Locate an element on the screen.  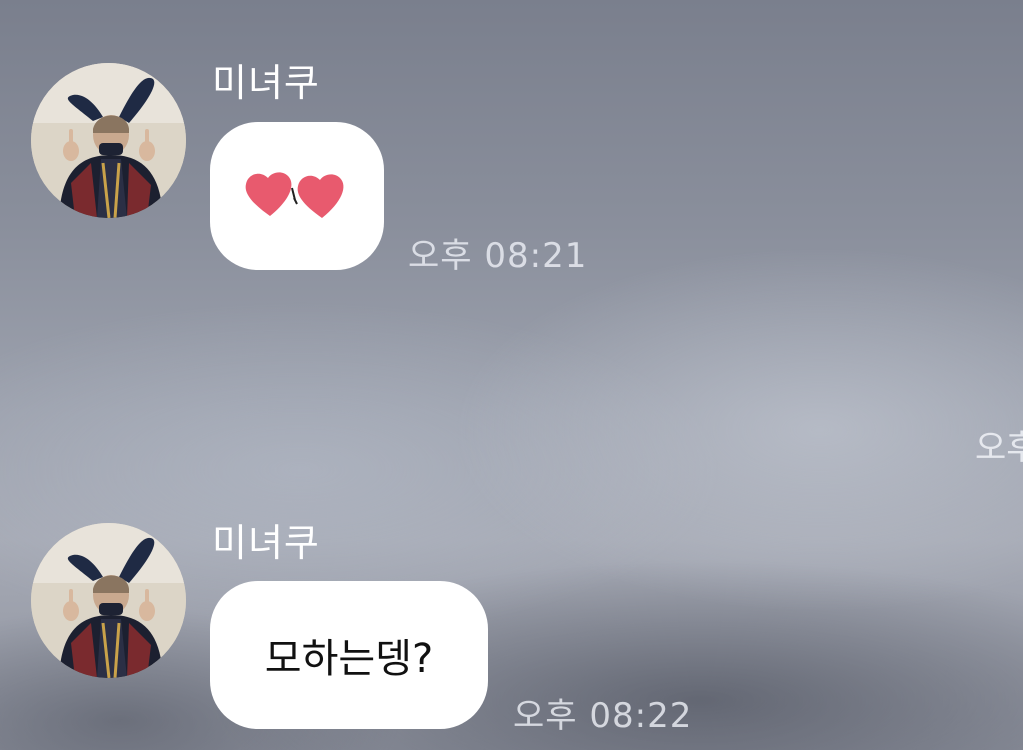
message-bubble: 모하는뎅? is located at coordinates (349, 655).